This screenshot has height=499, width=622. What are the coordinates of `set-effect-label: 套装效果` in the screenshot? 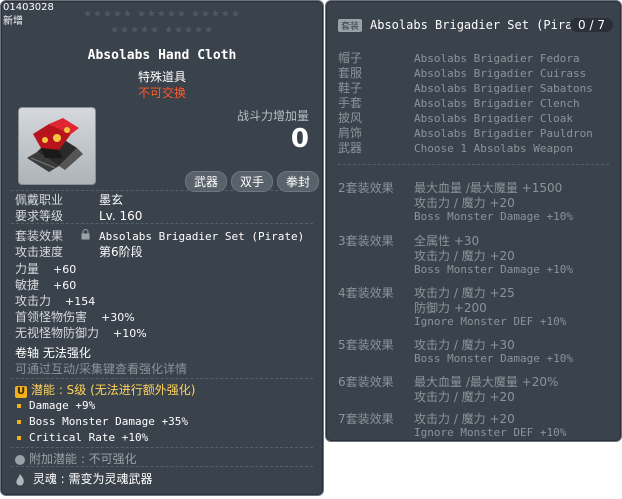 It's located at (39, 236).